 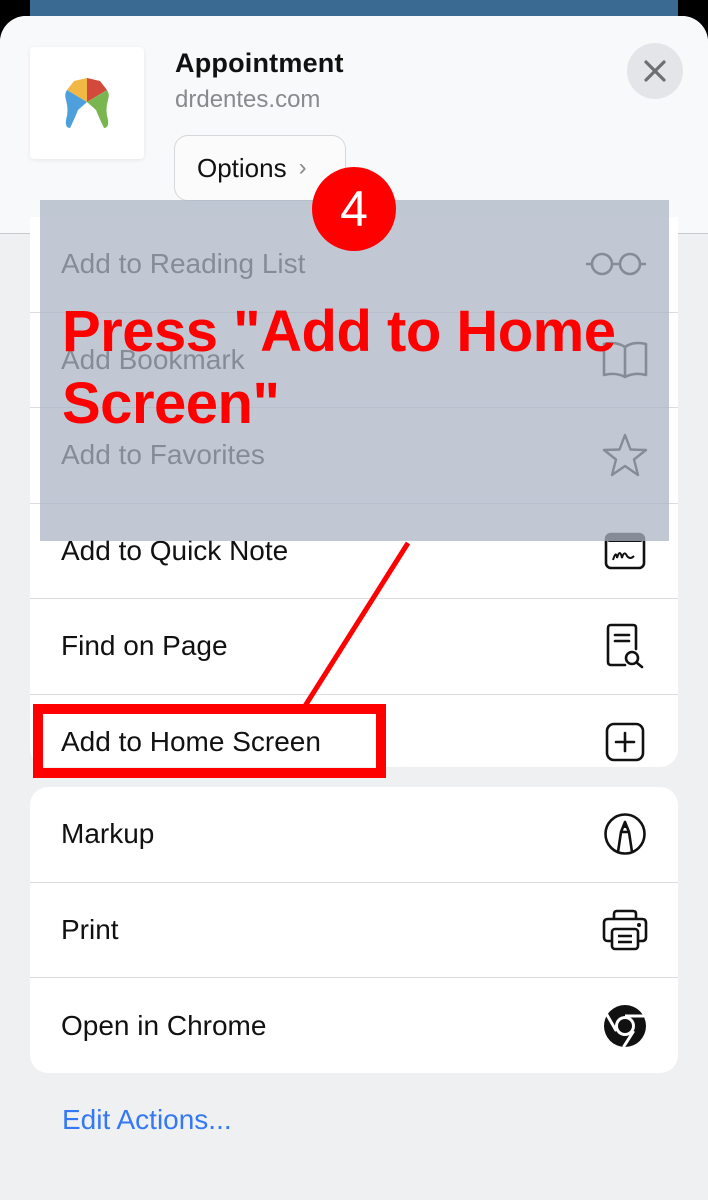 I want to click on action-label: Open in Chrome, so click(x=164, y=1025).